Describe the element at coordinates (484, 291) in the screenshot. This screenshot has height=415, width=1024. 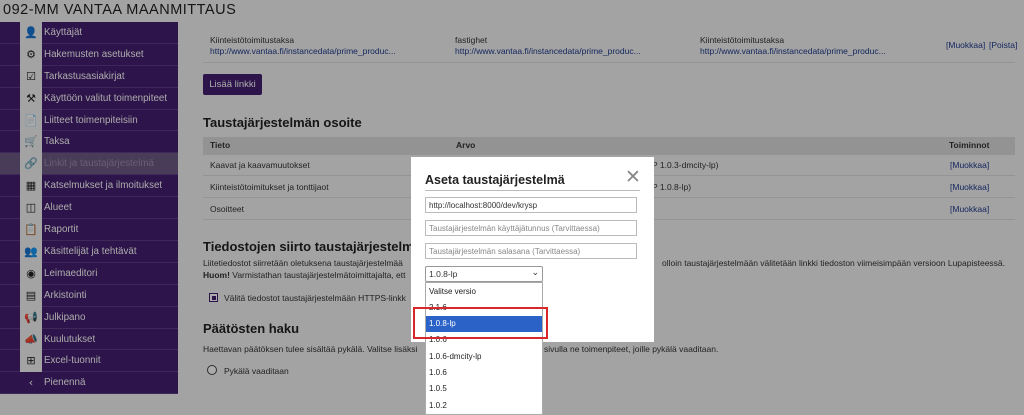
I see `version-option: Valitse versio` at that location.